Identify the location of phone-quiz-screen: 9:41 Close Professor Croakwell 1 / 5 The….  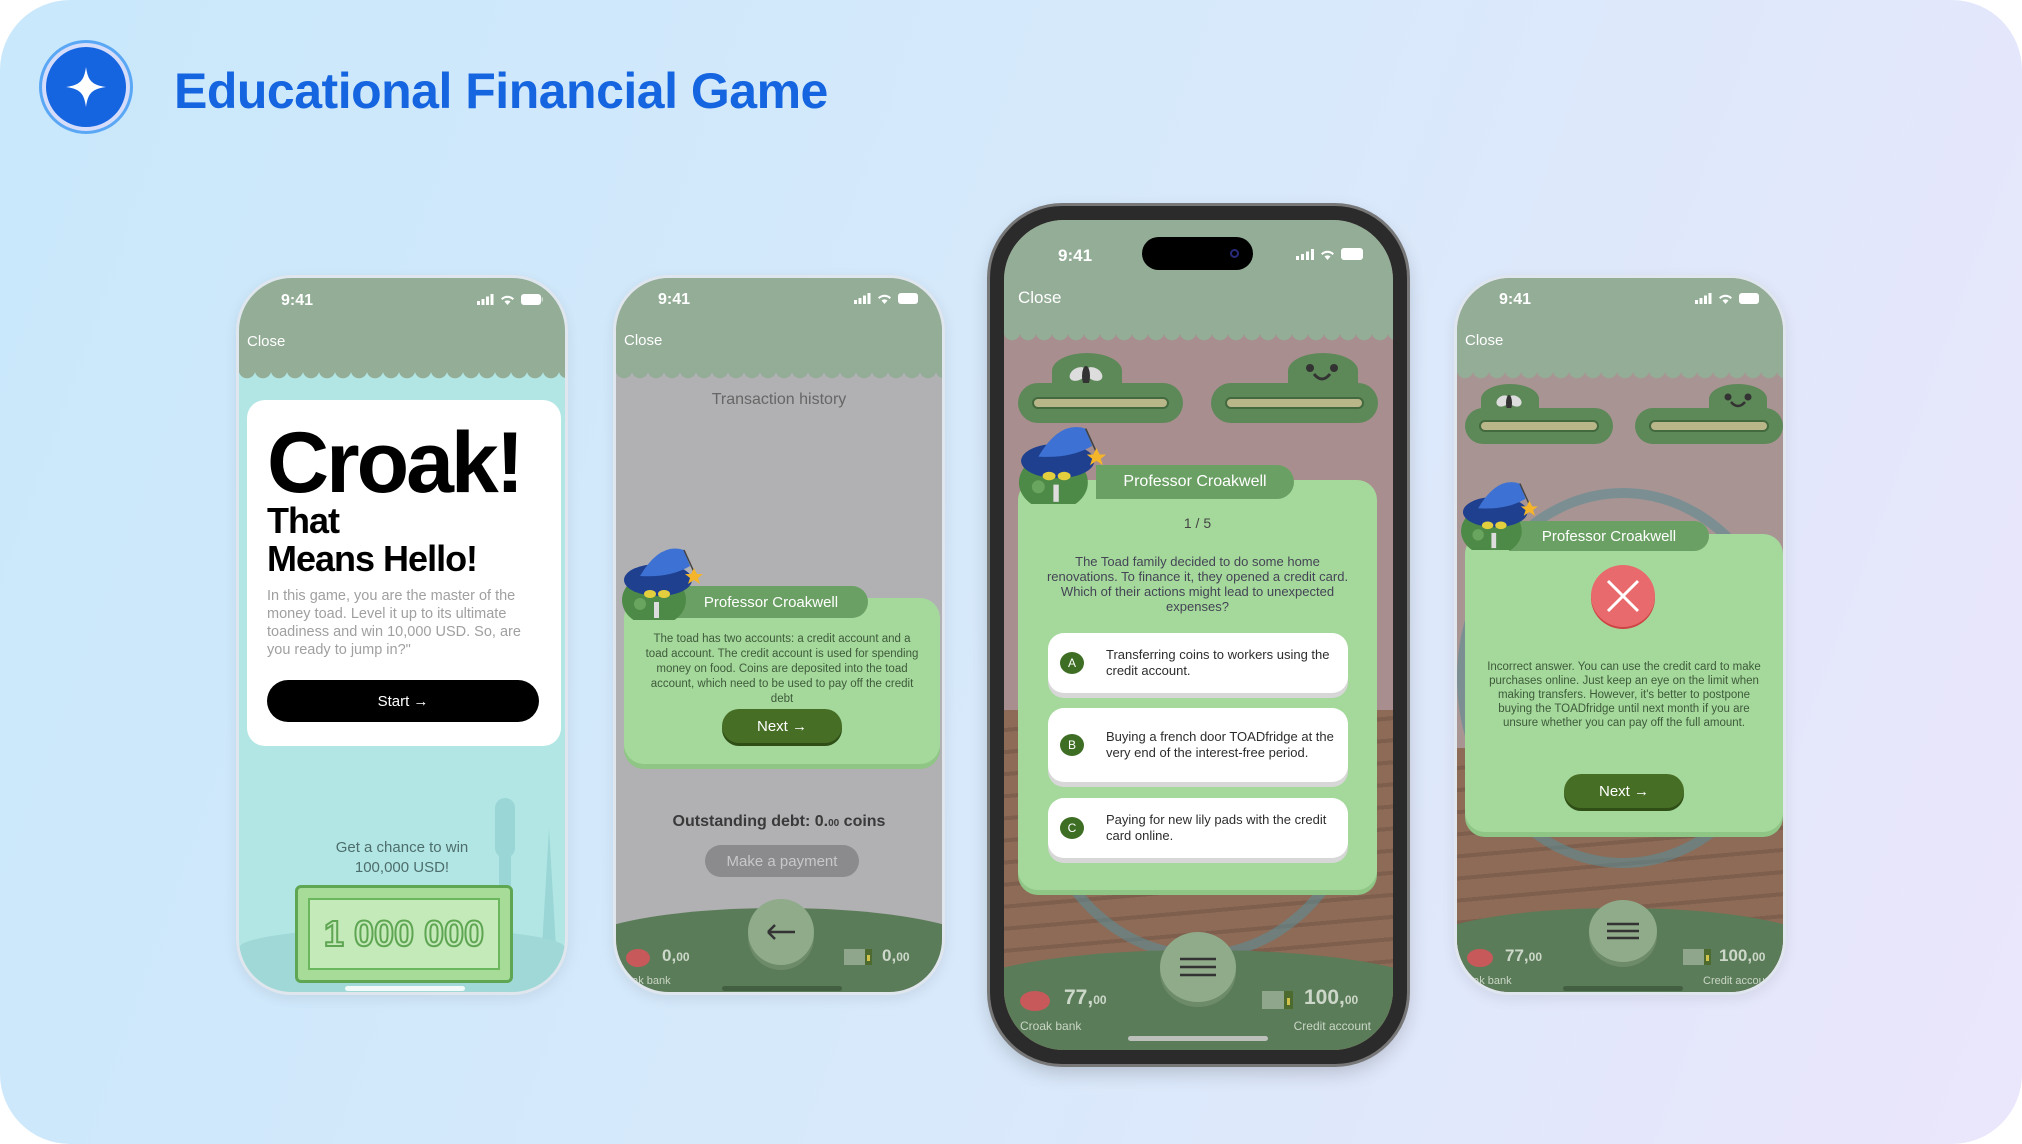
(1198, 635).